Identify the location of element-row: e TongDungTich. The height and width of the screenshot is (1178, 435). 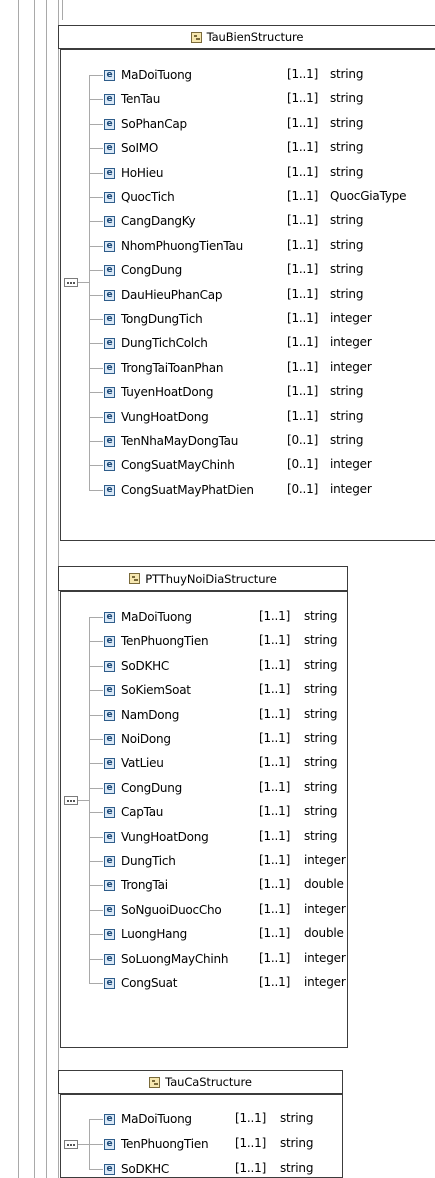
(153, 319).